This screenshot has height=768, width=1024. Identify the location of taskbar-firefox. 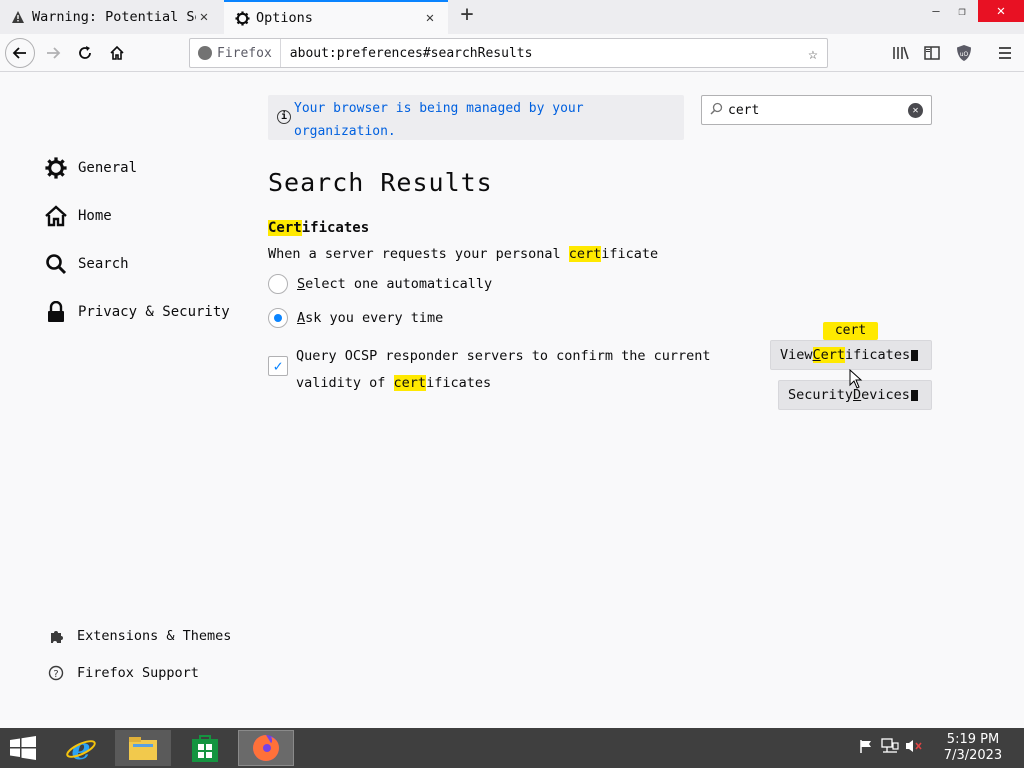
(266, 748).